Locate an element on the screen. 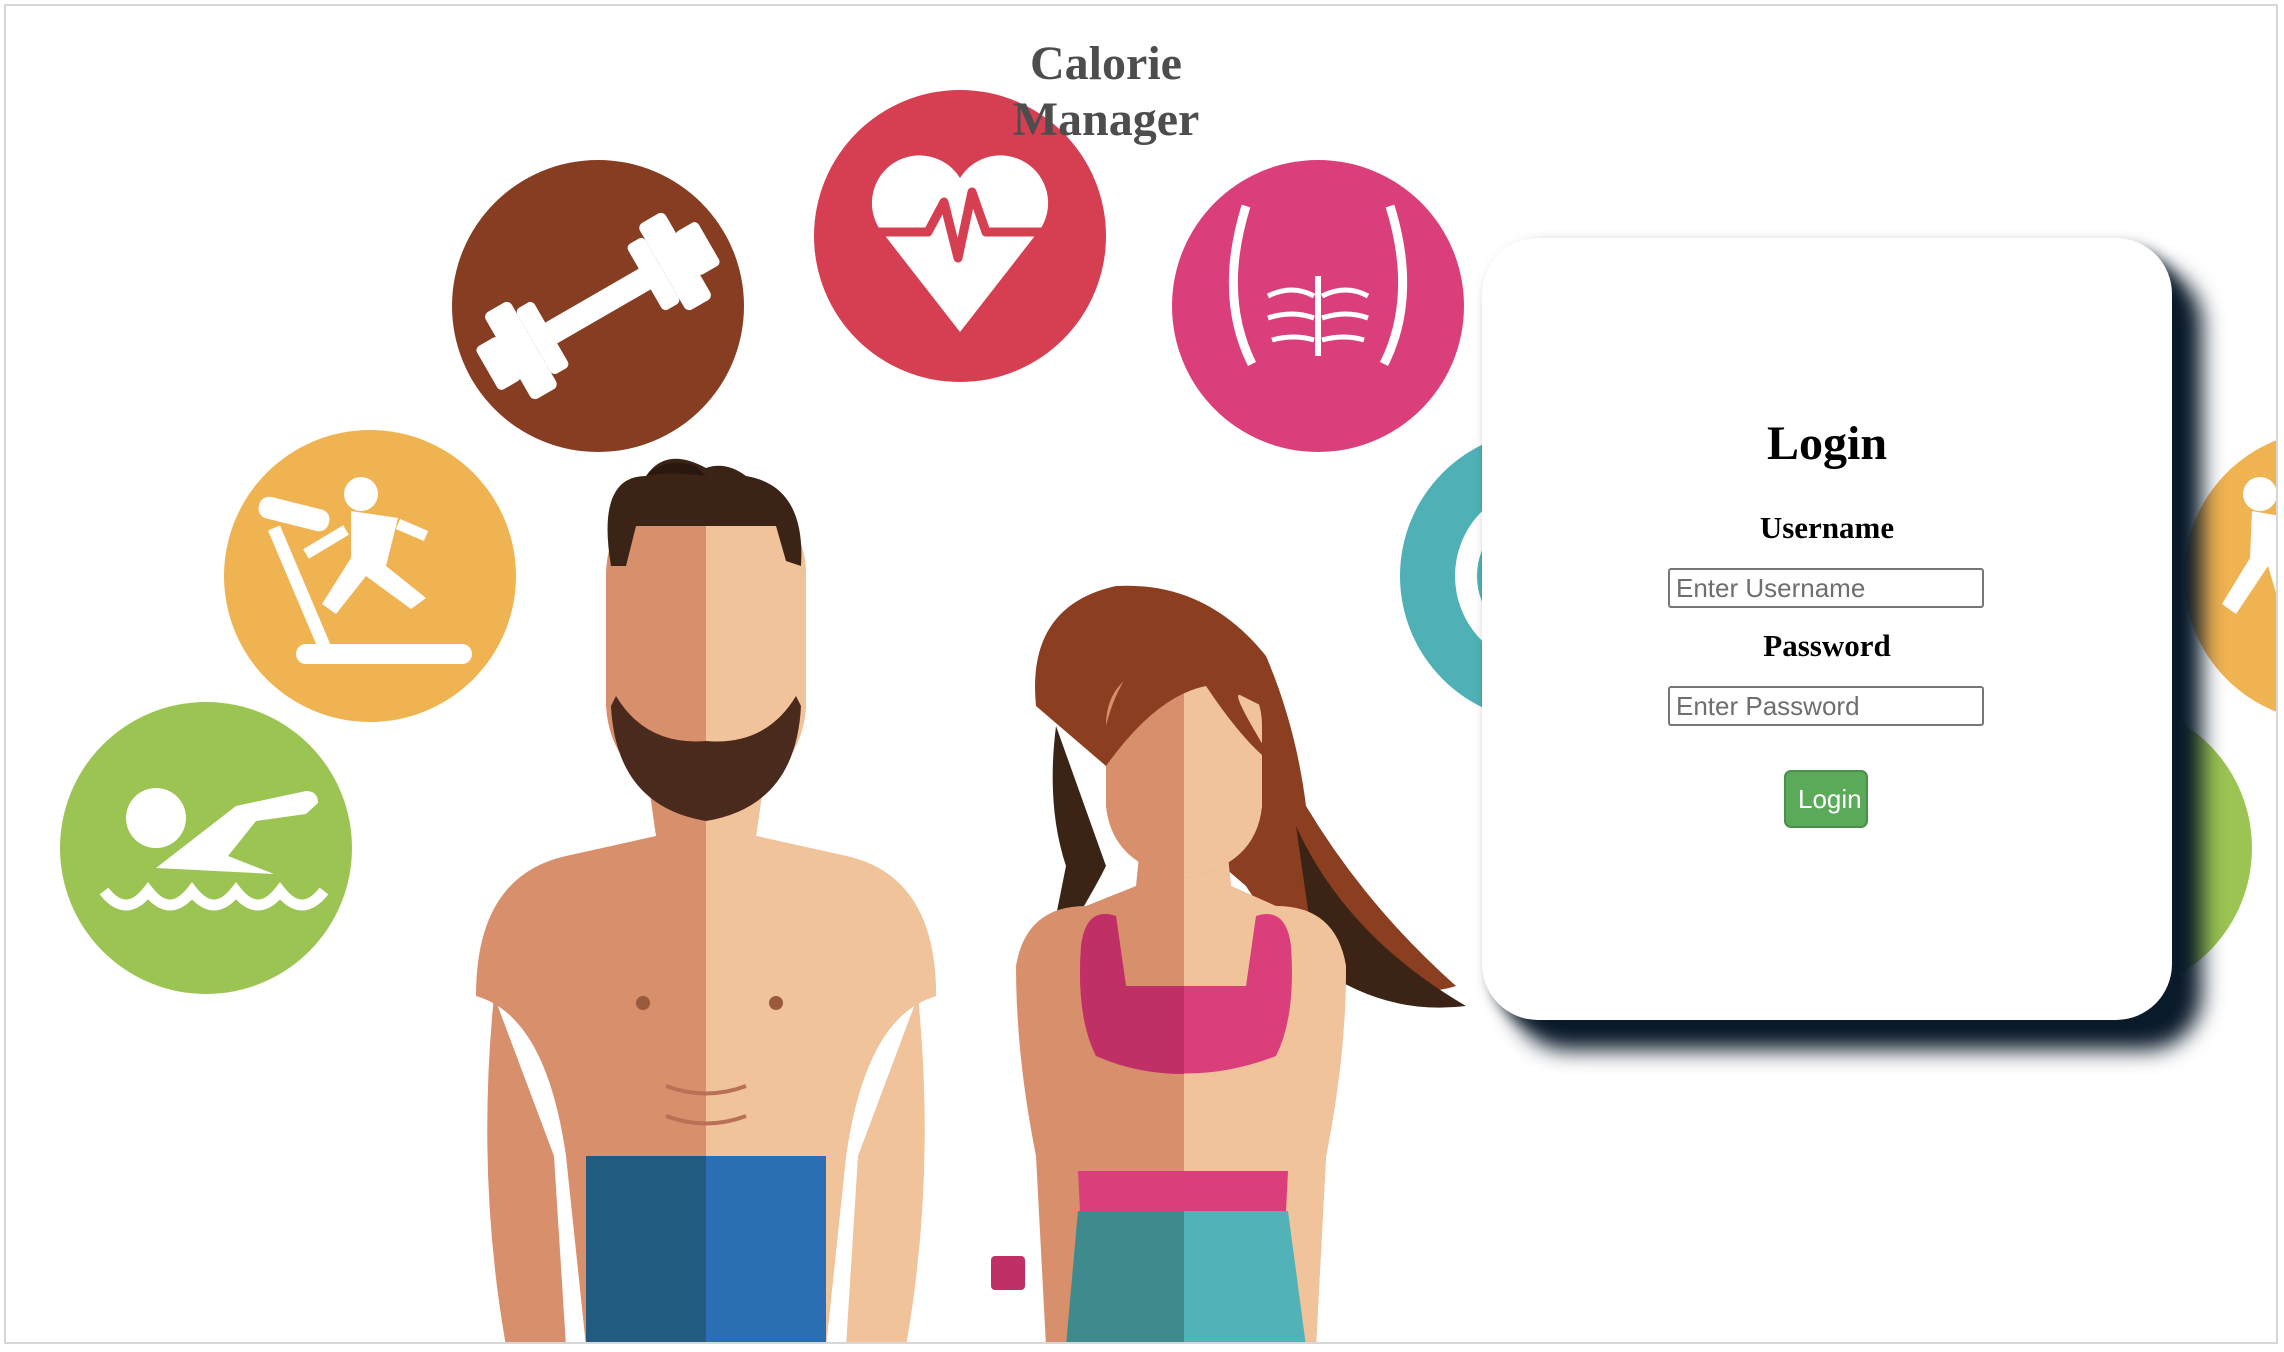 This screenshot has width=2284, height=1352. username-input is located at coordinates (1826, 588).